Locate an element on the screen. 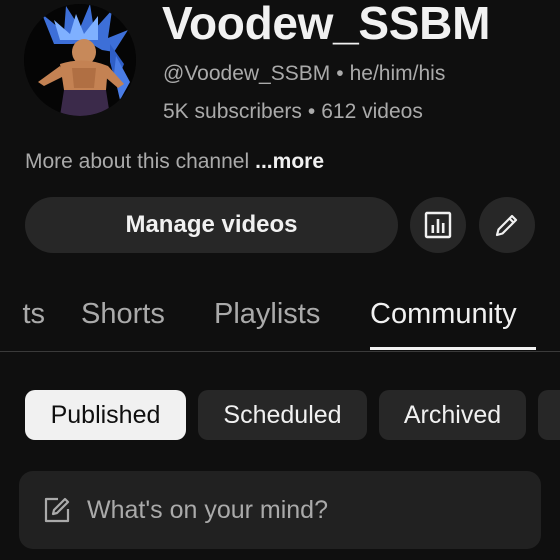 This screenshot has height=560, width=560. avatar-image is located at coordinates (80, 60).